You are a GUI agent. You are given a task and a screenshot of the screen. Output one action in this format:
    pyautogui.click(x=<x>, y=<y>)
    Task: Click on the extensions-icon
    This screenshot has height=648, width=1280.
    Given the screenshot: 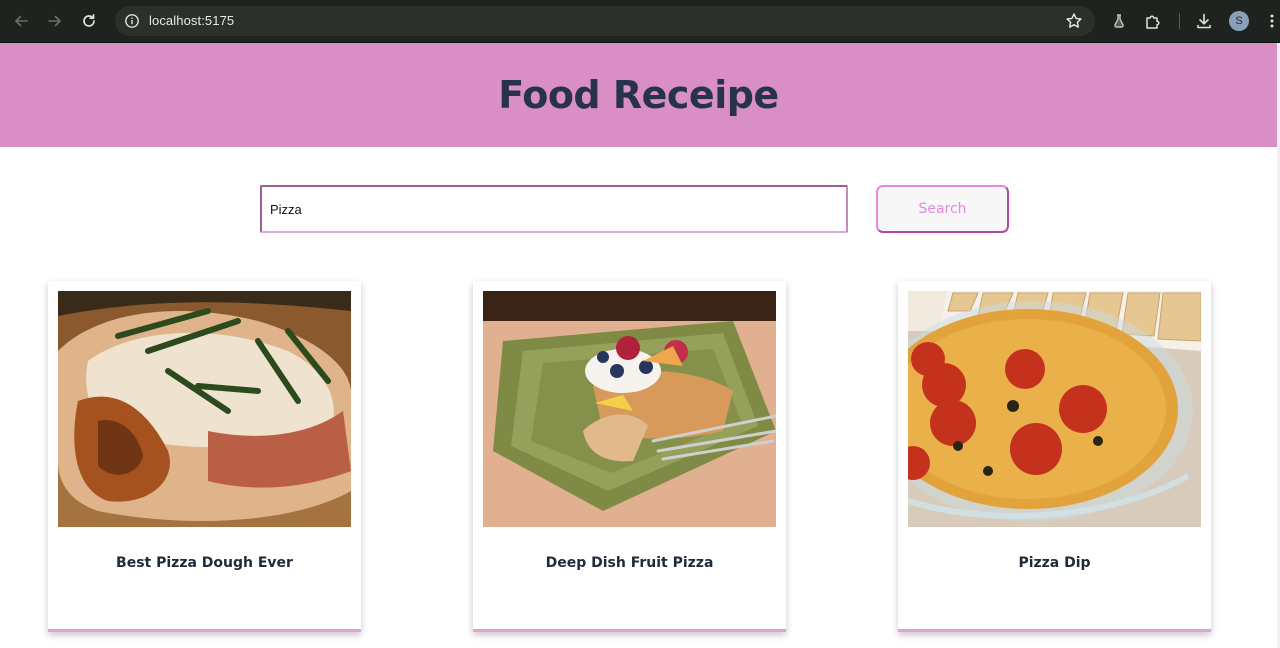 What is the action you would take?
    pyautogui.click(x=1153, y=21)
    